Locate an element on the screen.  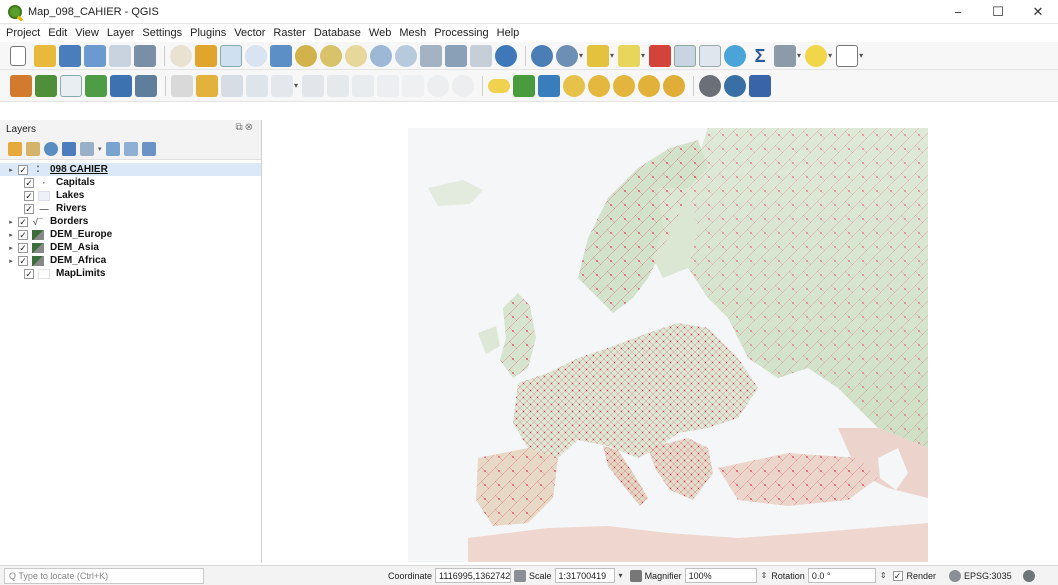
zoom-native-icon is located at coordinates (356, 55).